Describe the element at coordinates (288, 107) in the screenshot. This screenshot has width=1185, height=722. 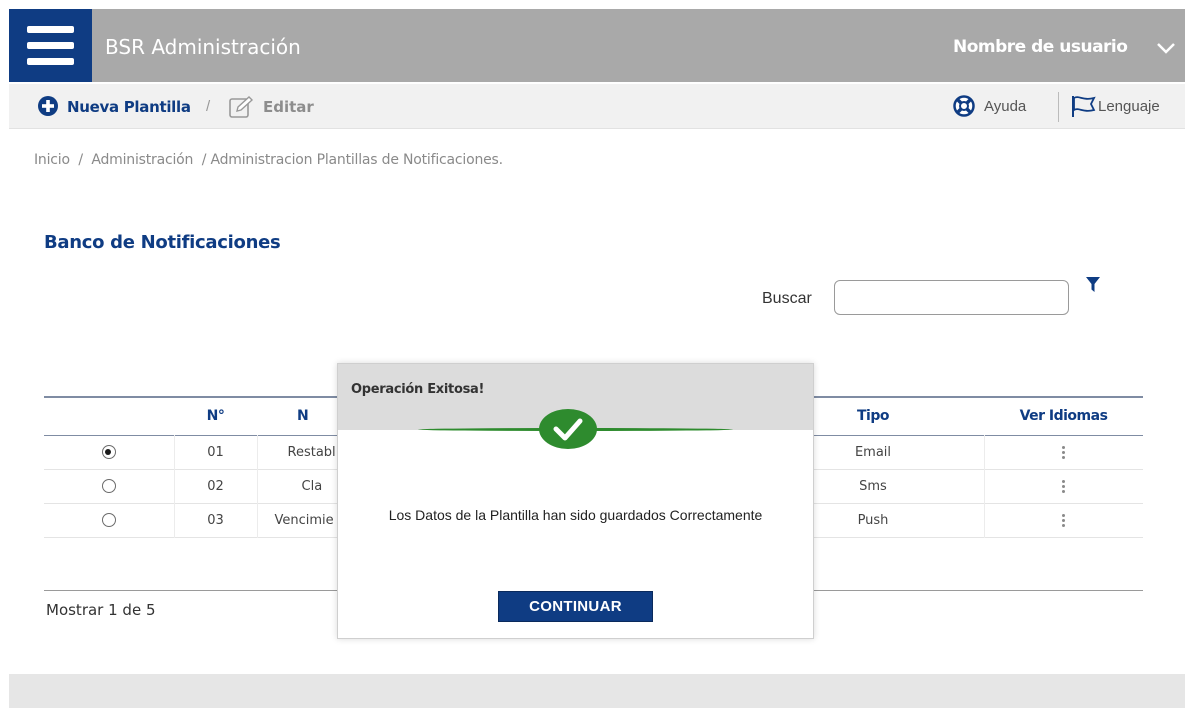
I see `edit-button: Editar` at that location.